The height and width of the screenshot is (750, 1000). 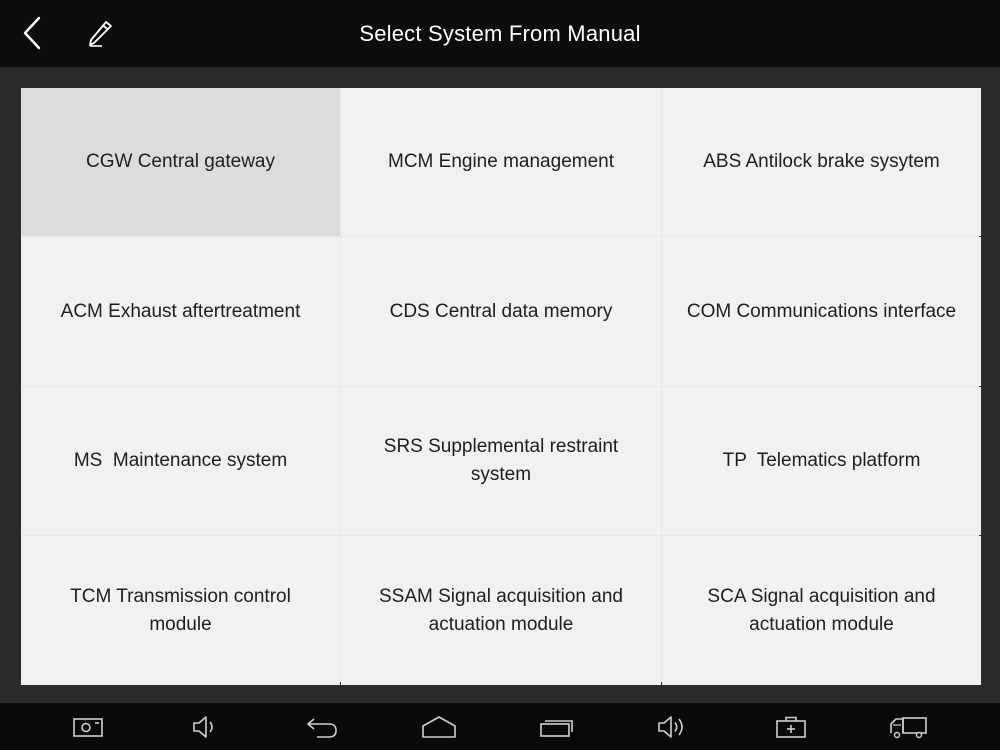 I want to click on system-item-tp: TP Telematics platform, so click(x=821, y=461).